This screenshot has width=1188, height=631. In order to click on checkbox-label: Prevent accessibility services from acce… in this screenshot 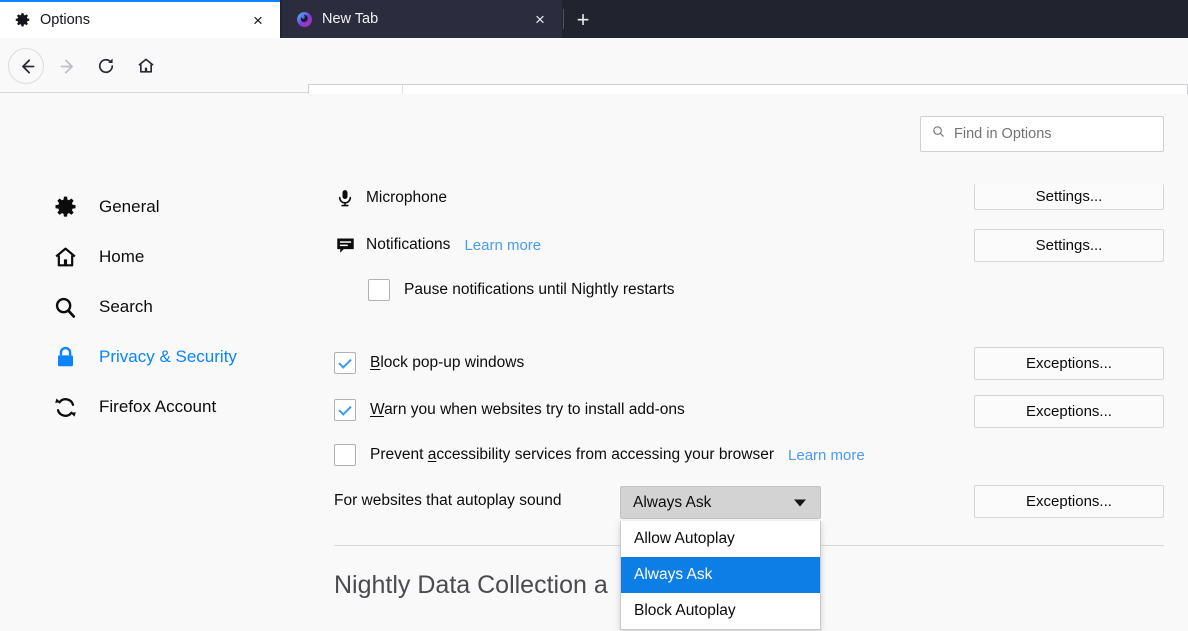, I will do `click(572, 454)`.